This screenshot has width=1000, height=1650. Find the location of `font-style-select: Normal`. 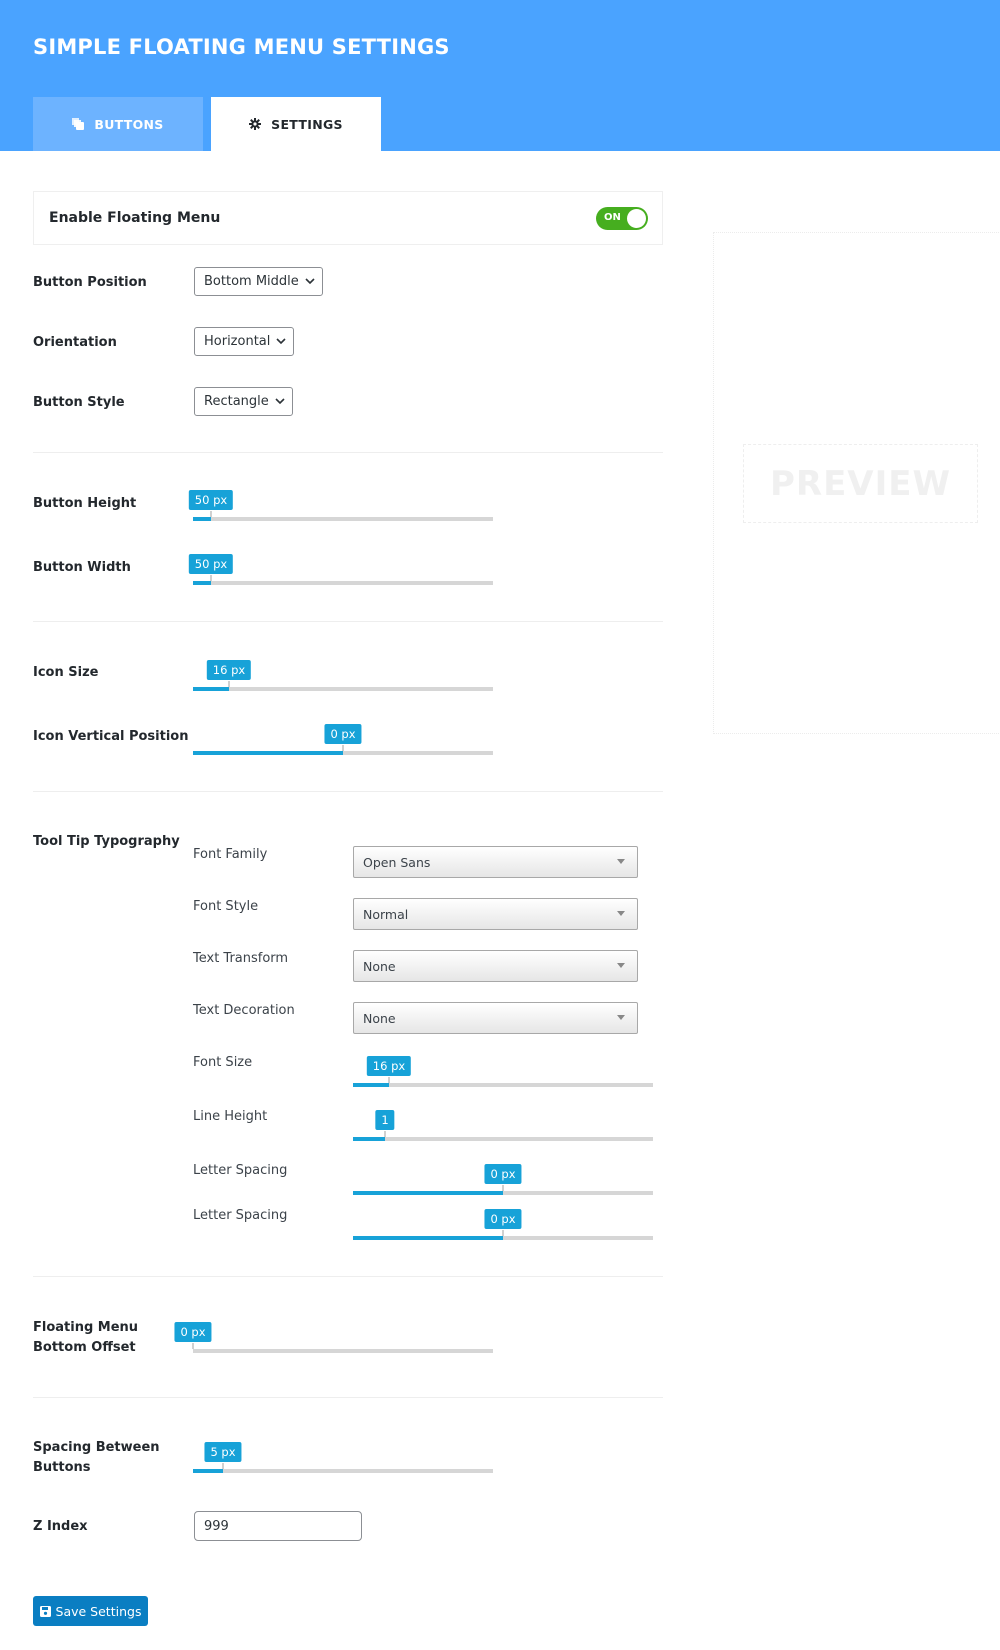

font-style-select: Normal is located at coordinates (495, 914).